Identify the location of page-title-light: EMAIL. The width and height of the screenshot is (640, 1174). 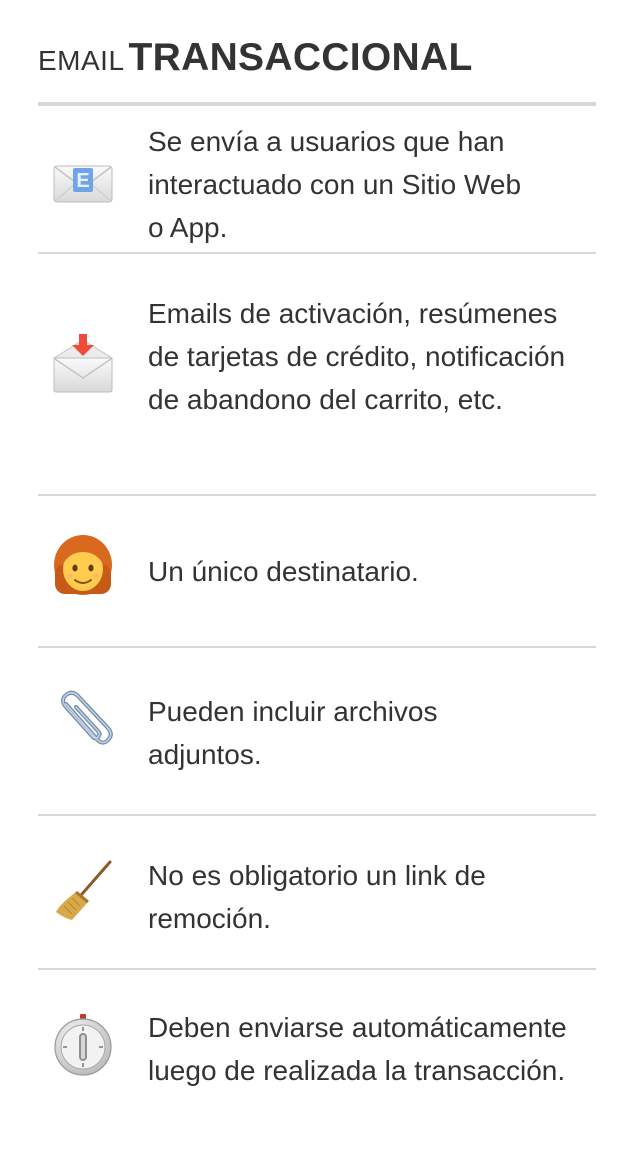
(81, 60).